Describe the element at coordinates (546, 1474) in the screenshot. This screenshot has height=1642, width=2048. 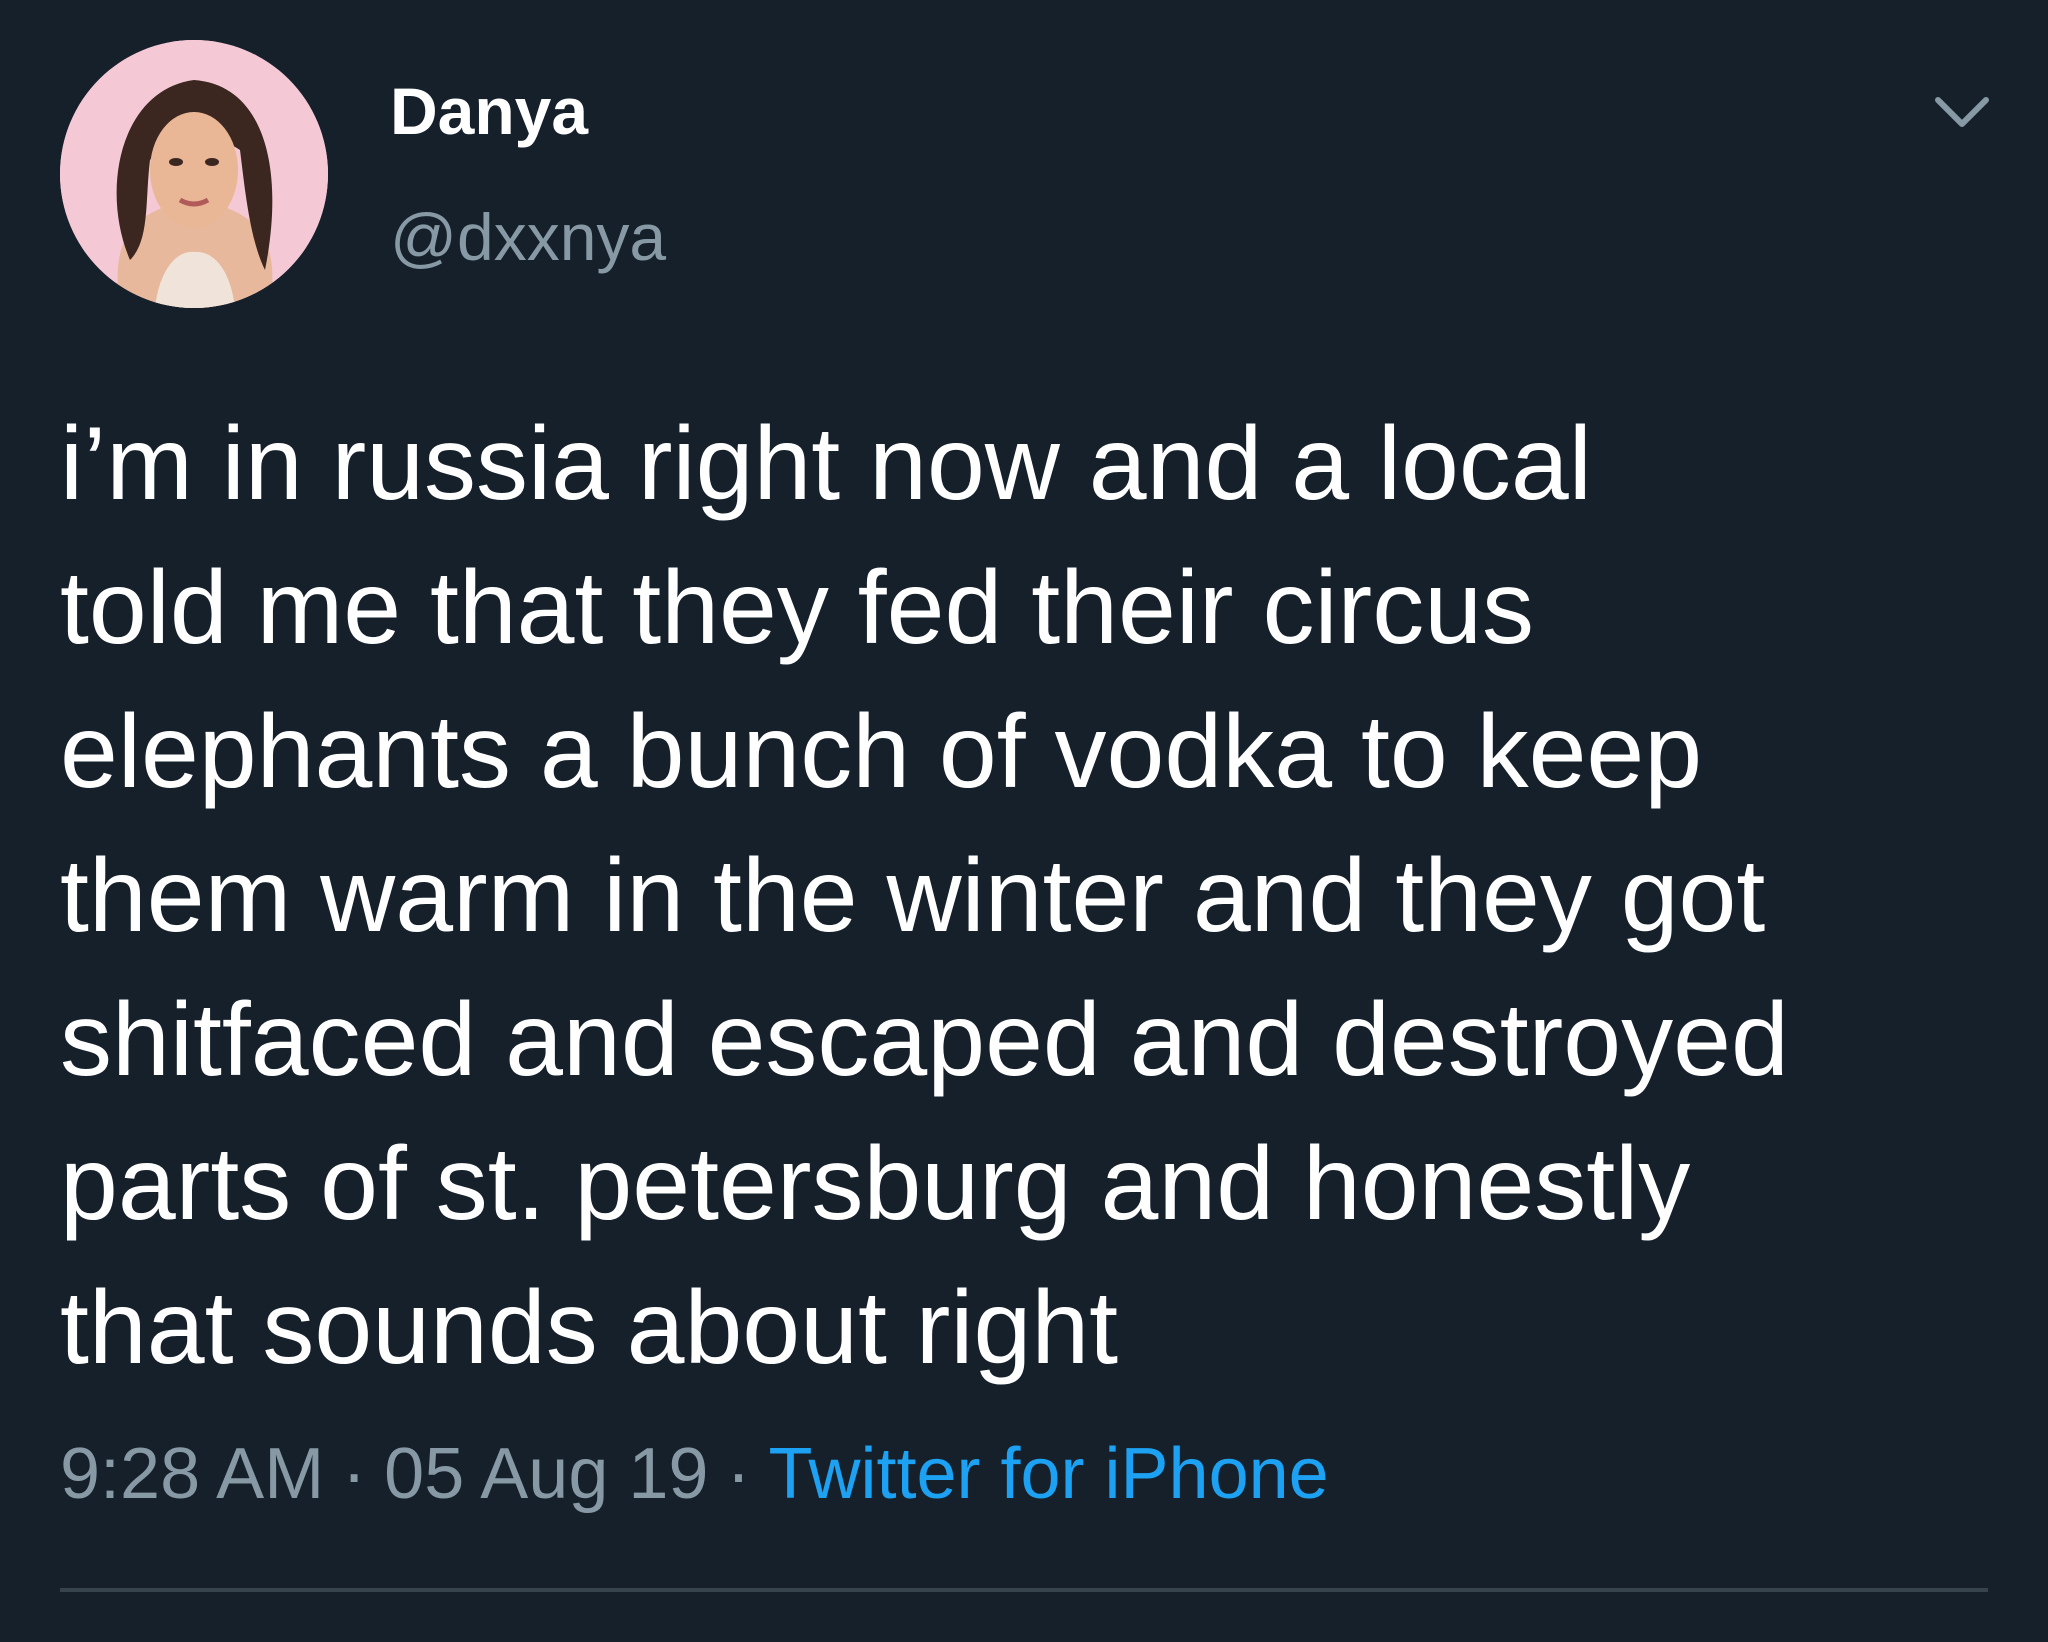
I see `tweet-date: 05 Aug 19` at that location.